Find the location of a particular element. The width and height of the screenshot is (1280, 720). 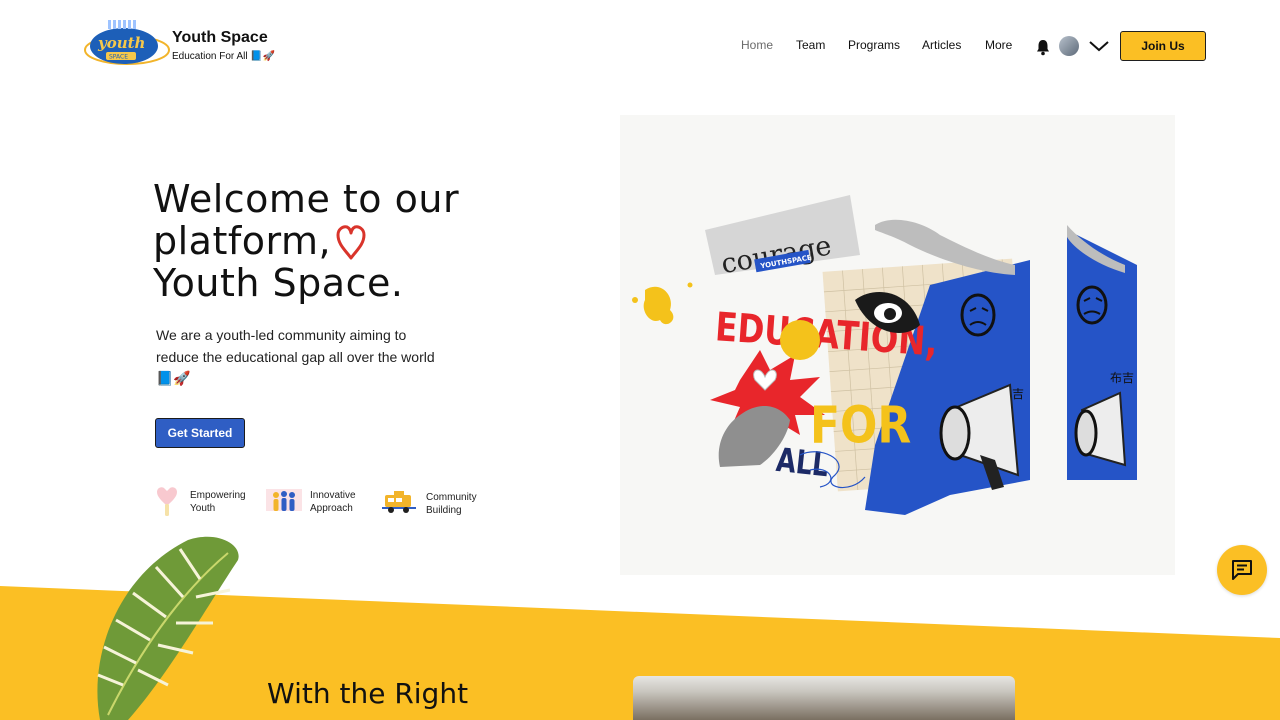

feature-community-line2: Building is located at coordinates (444, 510).